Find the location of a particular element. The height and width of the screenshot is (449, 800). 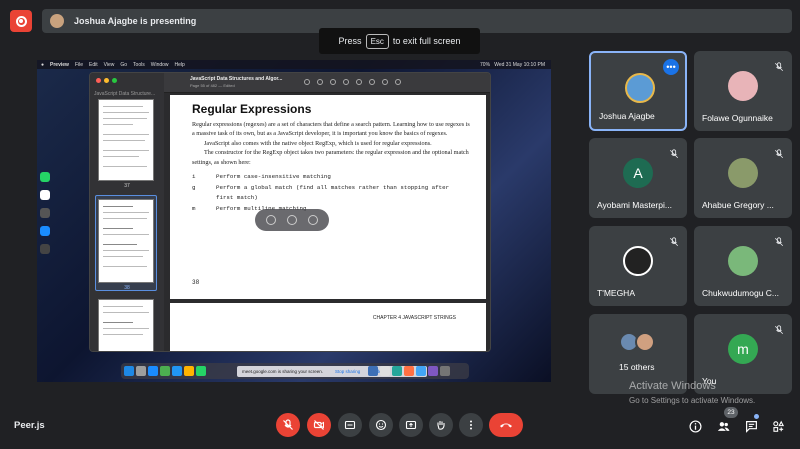

avatar-initial: A is located at coordinates (638, 173).